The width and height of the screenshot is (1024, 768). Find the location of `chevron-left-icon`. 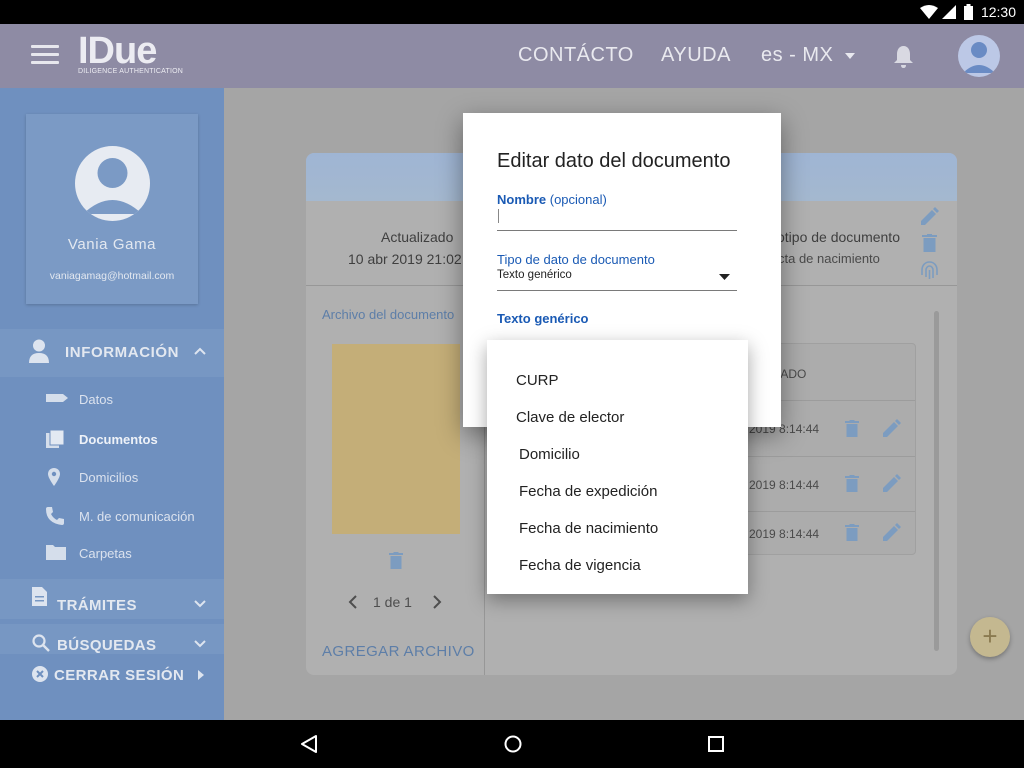

chevron-left-icon is located at coordinates (352, 602).